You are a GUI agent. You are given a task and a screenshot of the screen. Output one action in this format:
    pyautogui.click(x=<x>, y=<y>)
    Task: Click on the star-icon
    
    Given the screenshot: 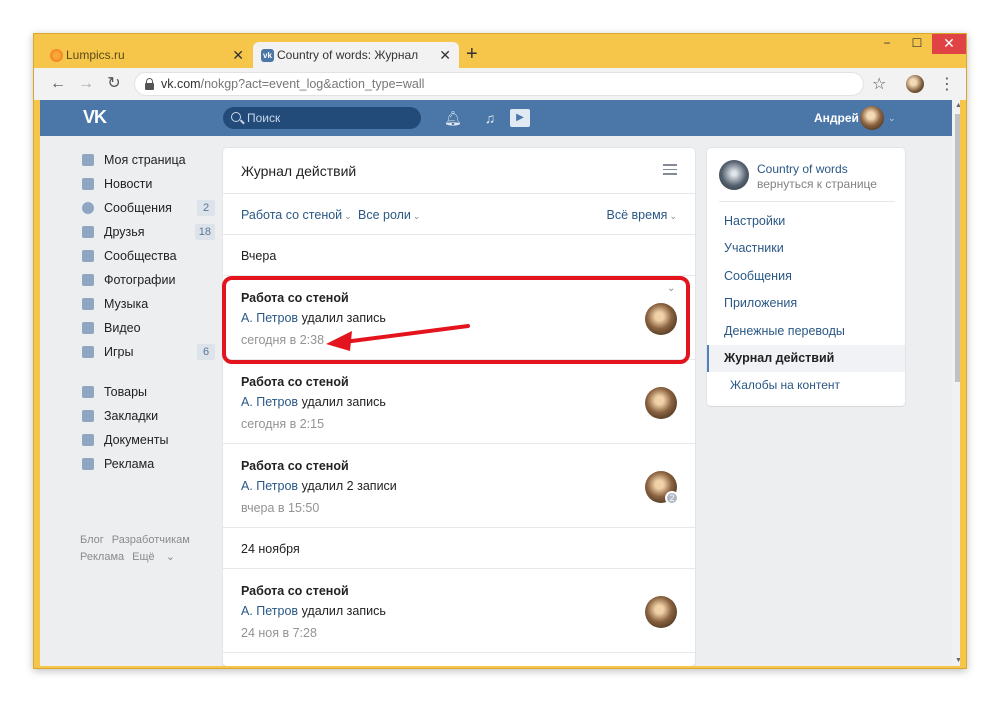 What is the action you would take?
    pyautogui.click(x=88, y=416)
    